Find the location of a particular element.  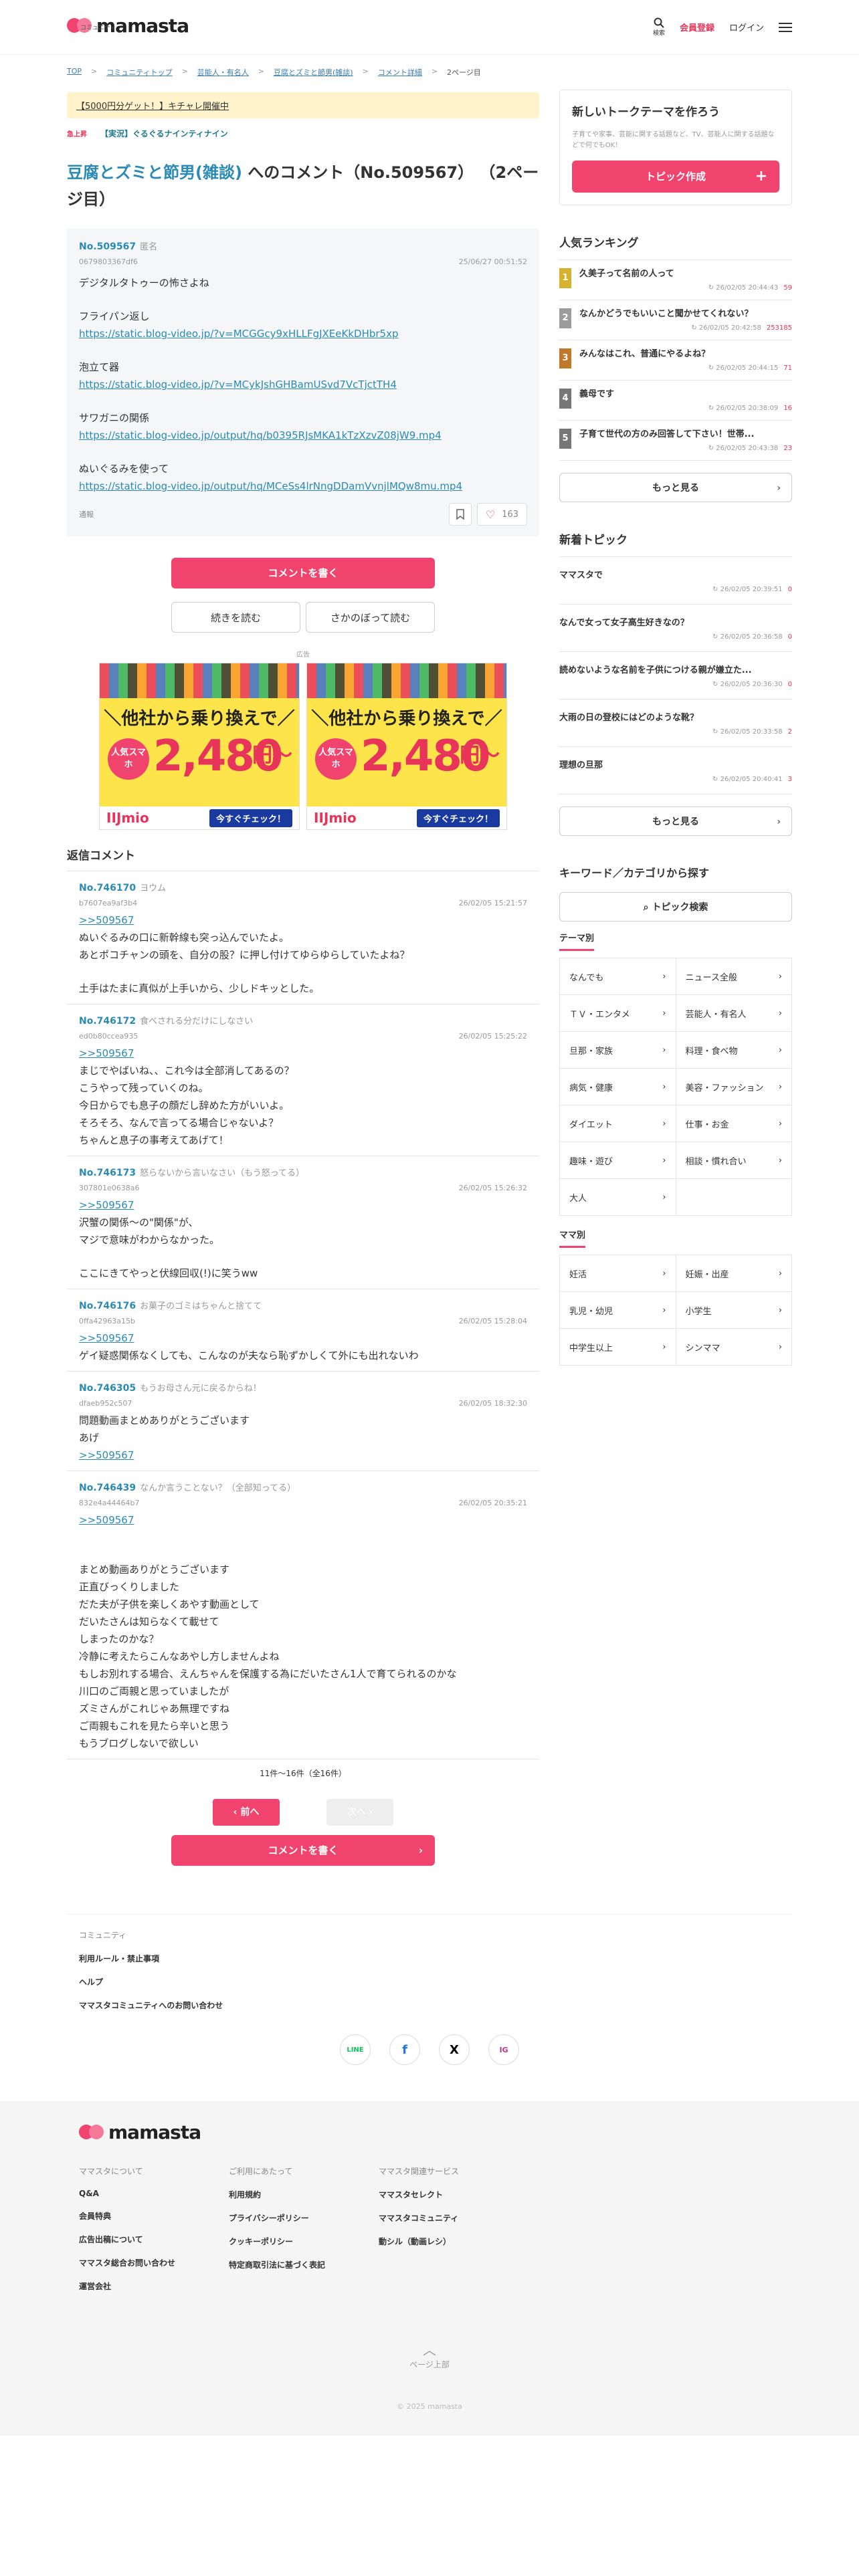

new-topic-item: なんで女って女子高生好きなの？ ↻ 26/02/05 20:36:58 0 is located at coordinates (676, 628).